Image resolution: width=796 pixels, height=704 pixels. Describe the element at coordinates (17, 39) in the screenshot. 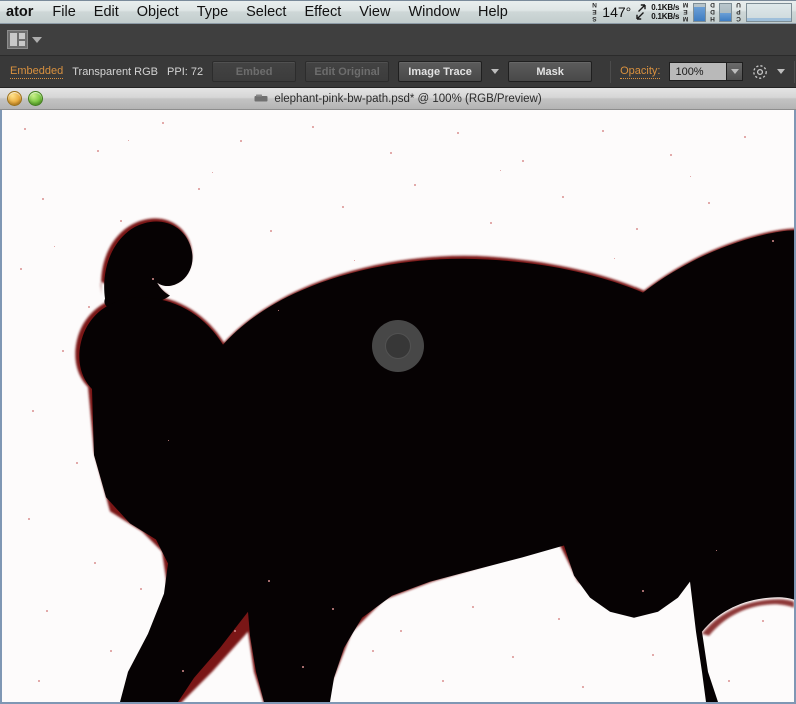

I see `workspace-layout-icon` at that location.